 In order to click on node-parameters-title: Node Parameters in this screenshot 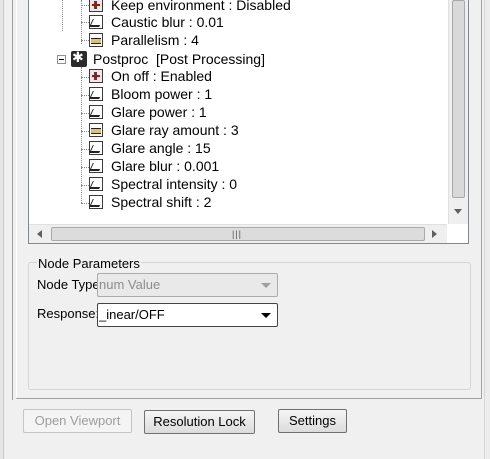, I will do `click(89, 263)`.